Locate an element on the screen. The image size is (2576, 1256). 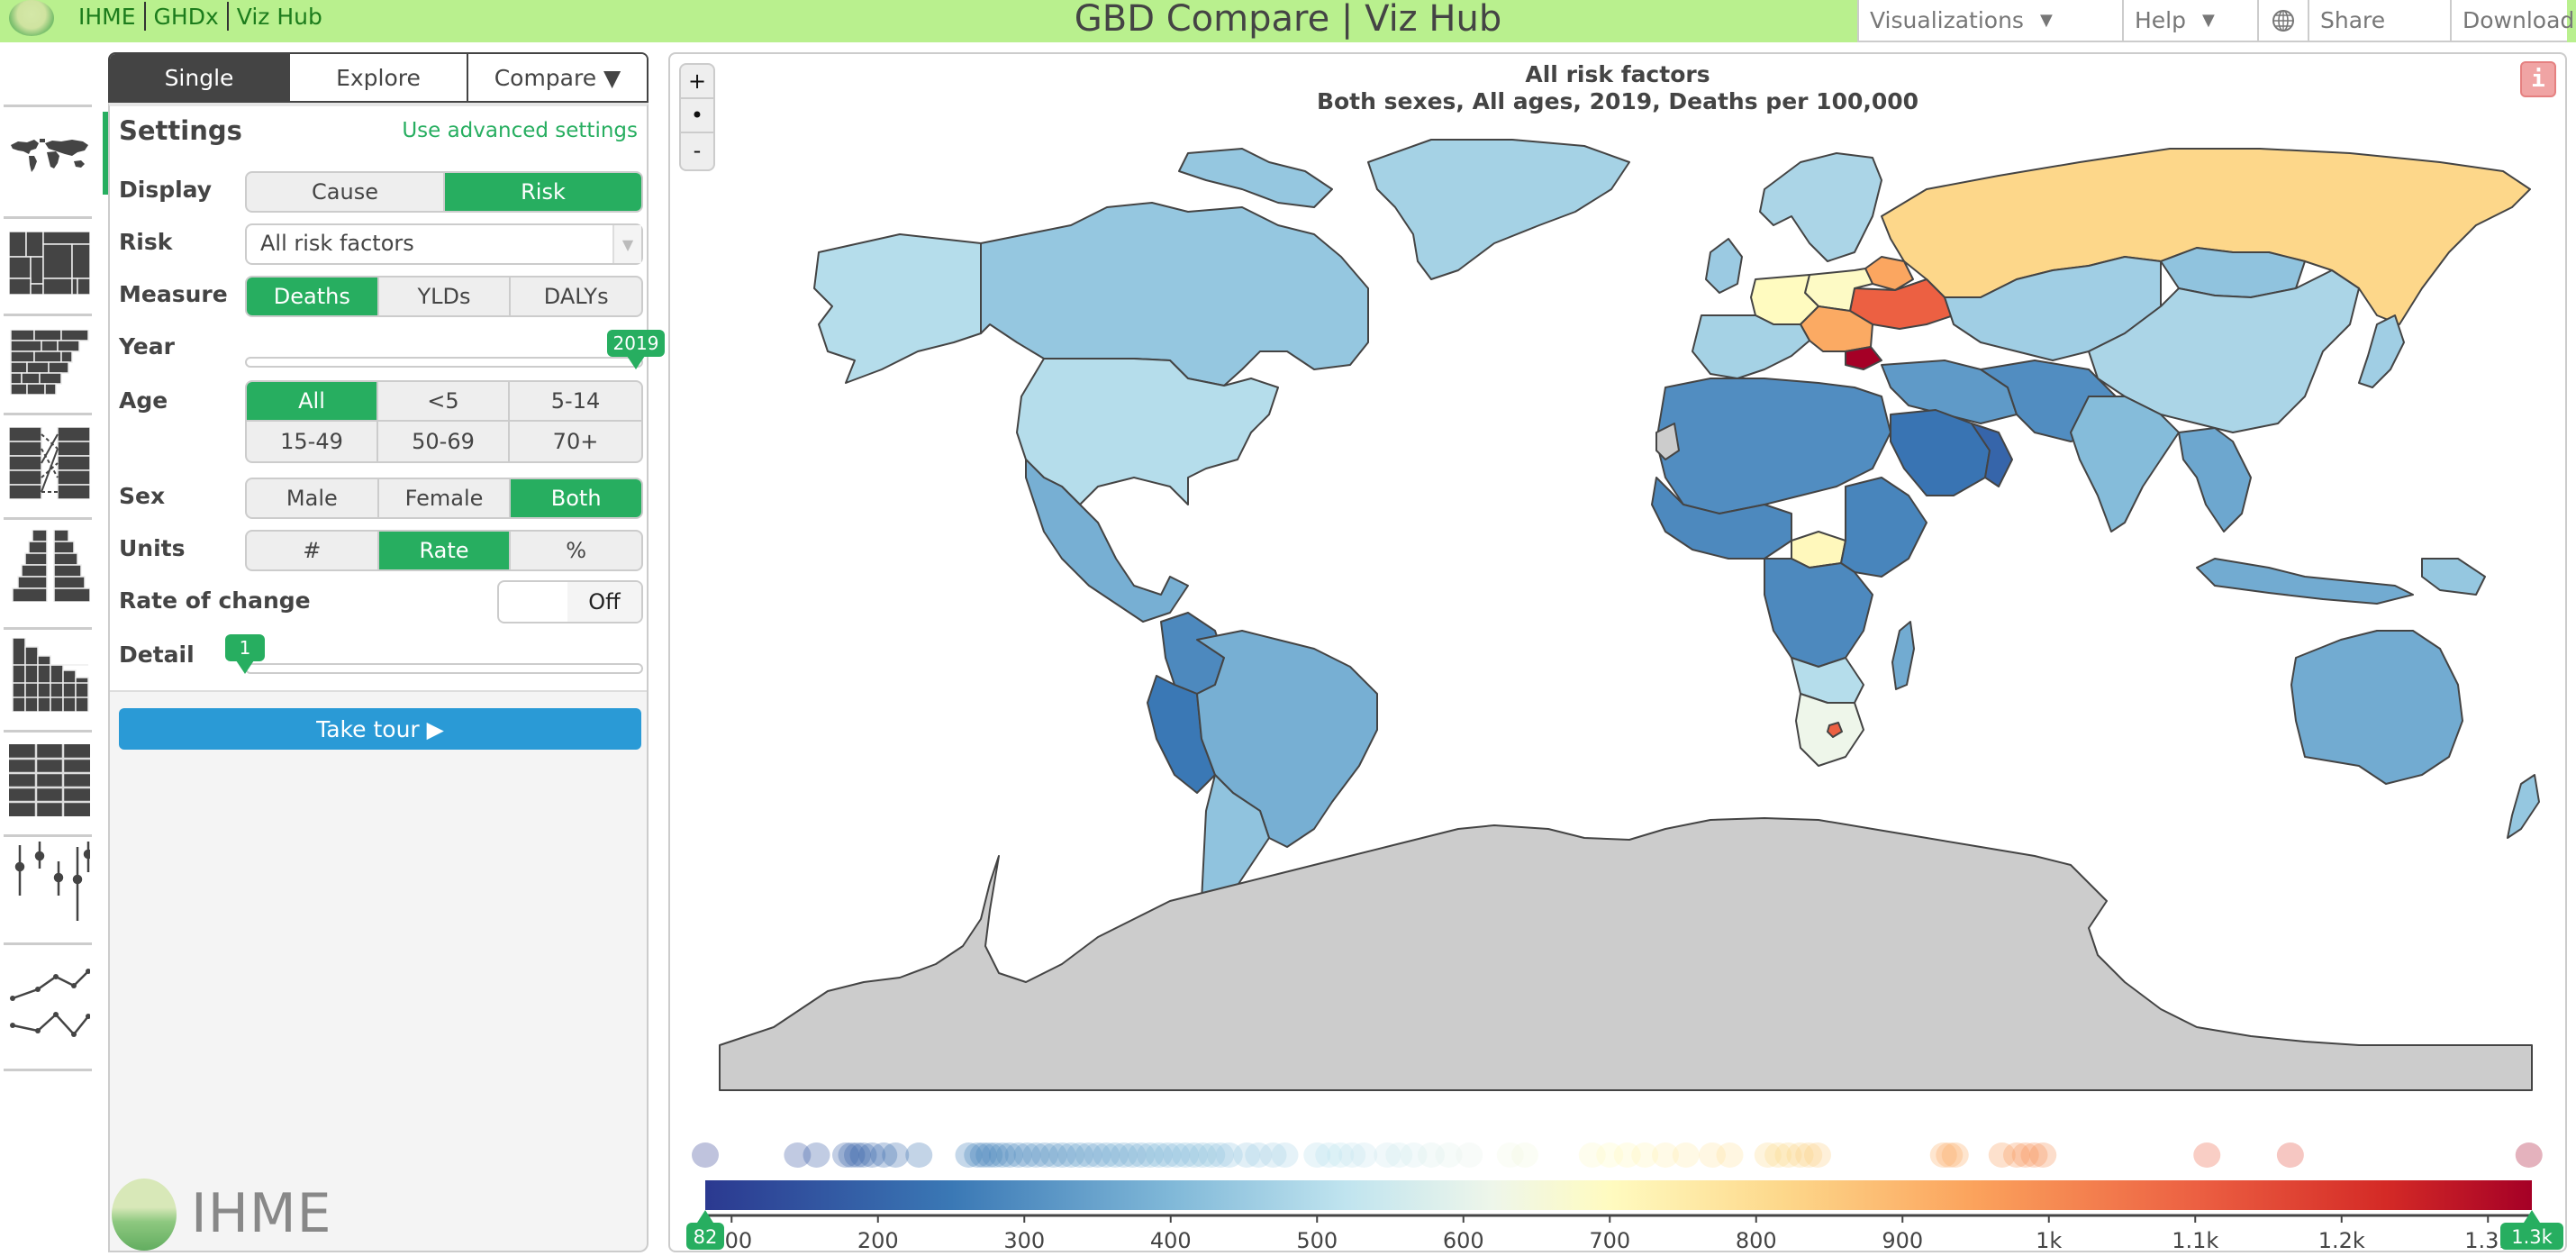
rate-of-change-label: Rate of change is located at coordinates (215, 600).